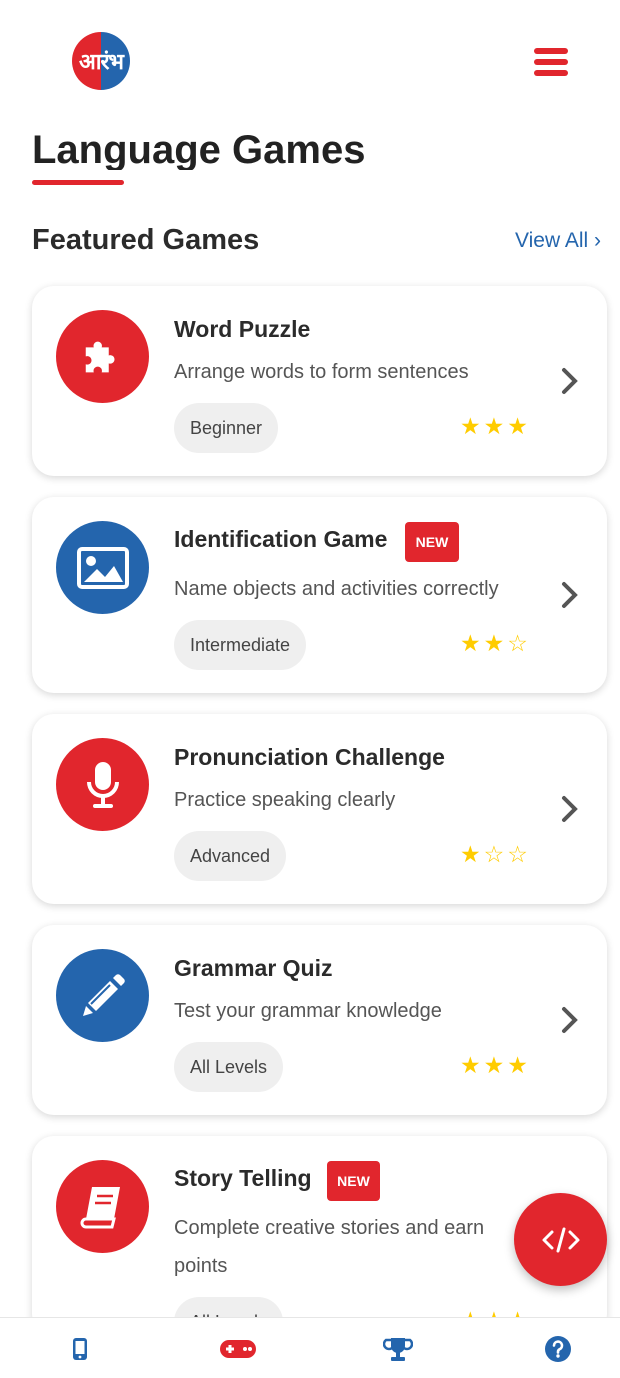 The height and width of the screenshot is (1378, 620). Describe the element at coordinates (242, 329) in the screenshot. I see `game-name: Word Puzzle` at that location.